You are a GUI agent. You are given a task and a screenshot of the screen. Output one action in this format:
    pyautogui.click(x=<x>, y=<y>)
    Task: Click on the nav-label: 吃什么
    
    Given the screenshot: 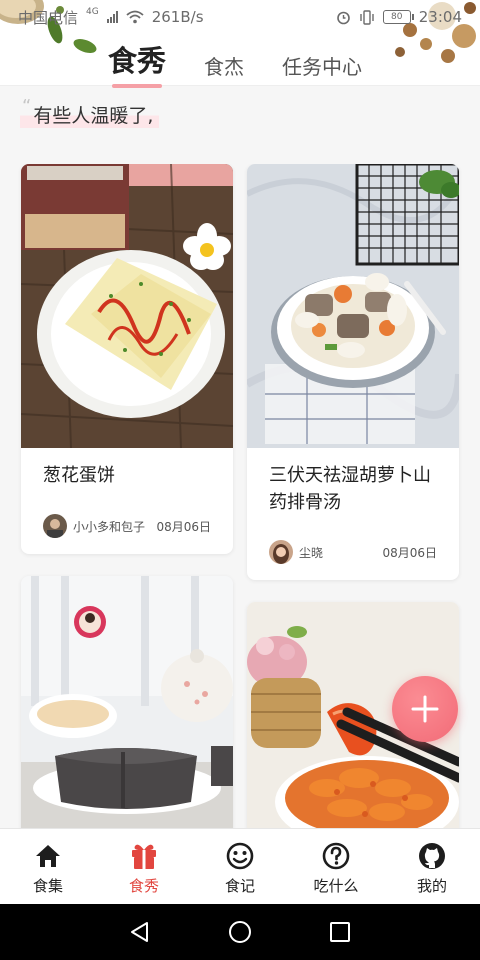 What is the action you would take?
    pyautogui.click(x=336, y=886)
    